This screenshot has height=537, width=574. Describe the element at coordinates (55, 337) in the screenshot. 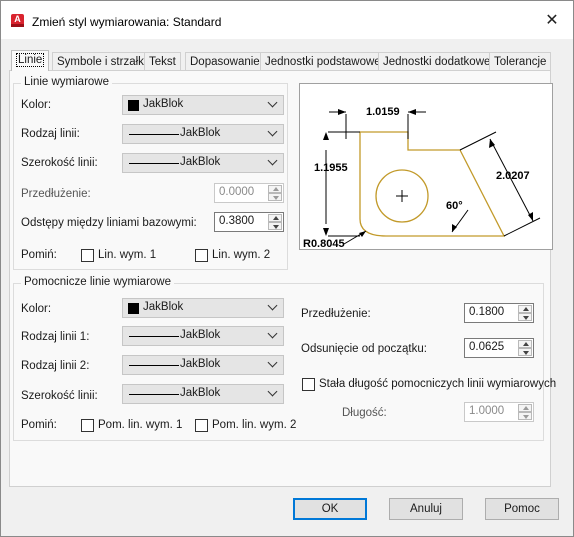

I see `ext-linetype1-label: Rodzaj linii 1:` at that location.